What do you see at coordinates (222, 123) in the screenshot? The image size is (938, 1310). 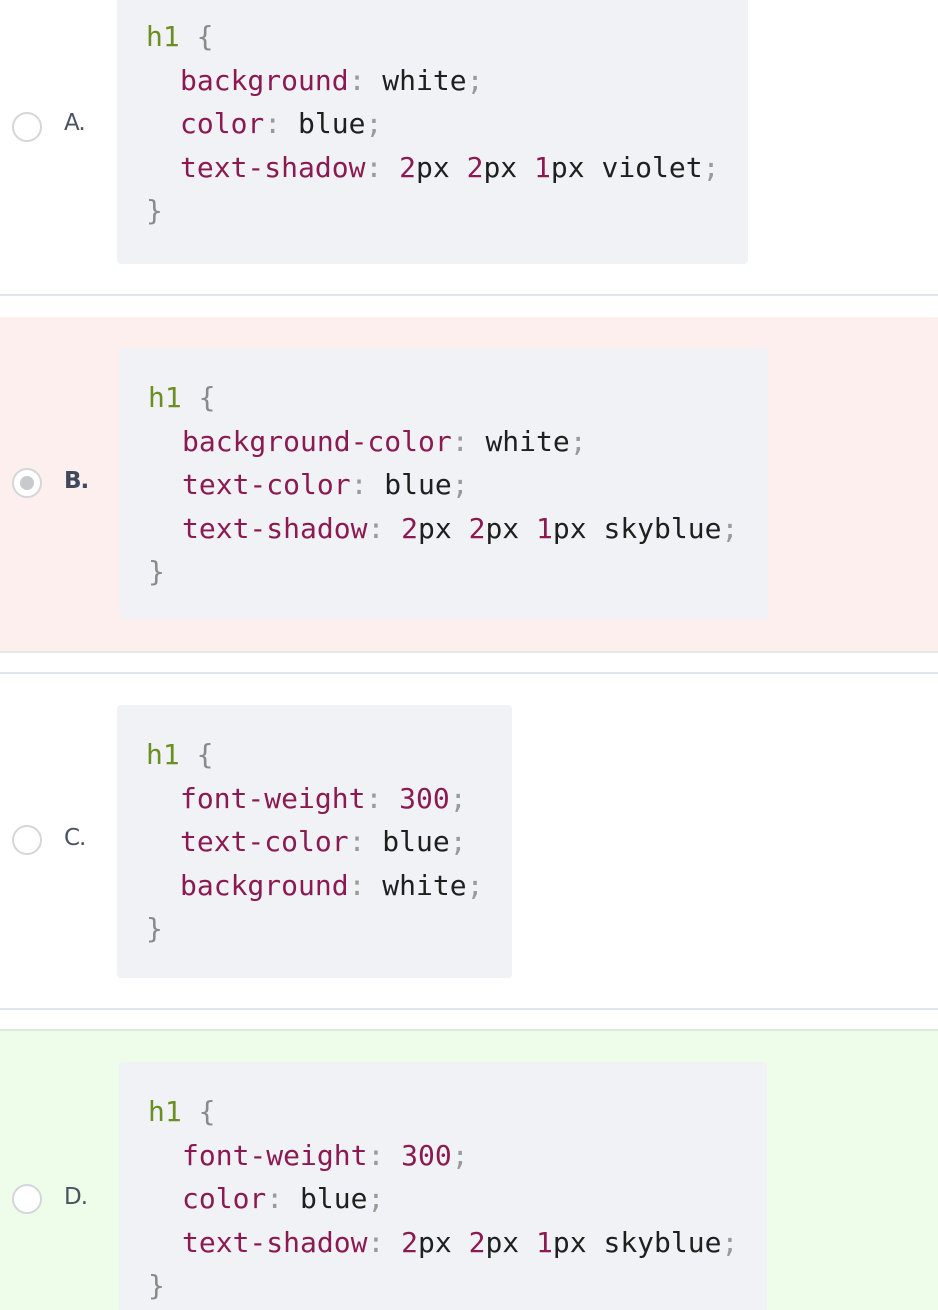 I see `css-property: color` at bounding box center [222, 123].